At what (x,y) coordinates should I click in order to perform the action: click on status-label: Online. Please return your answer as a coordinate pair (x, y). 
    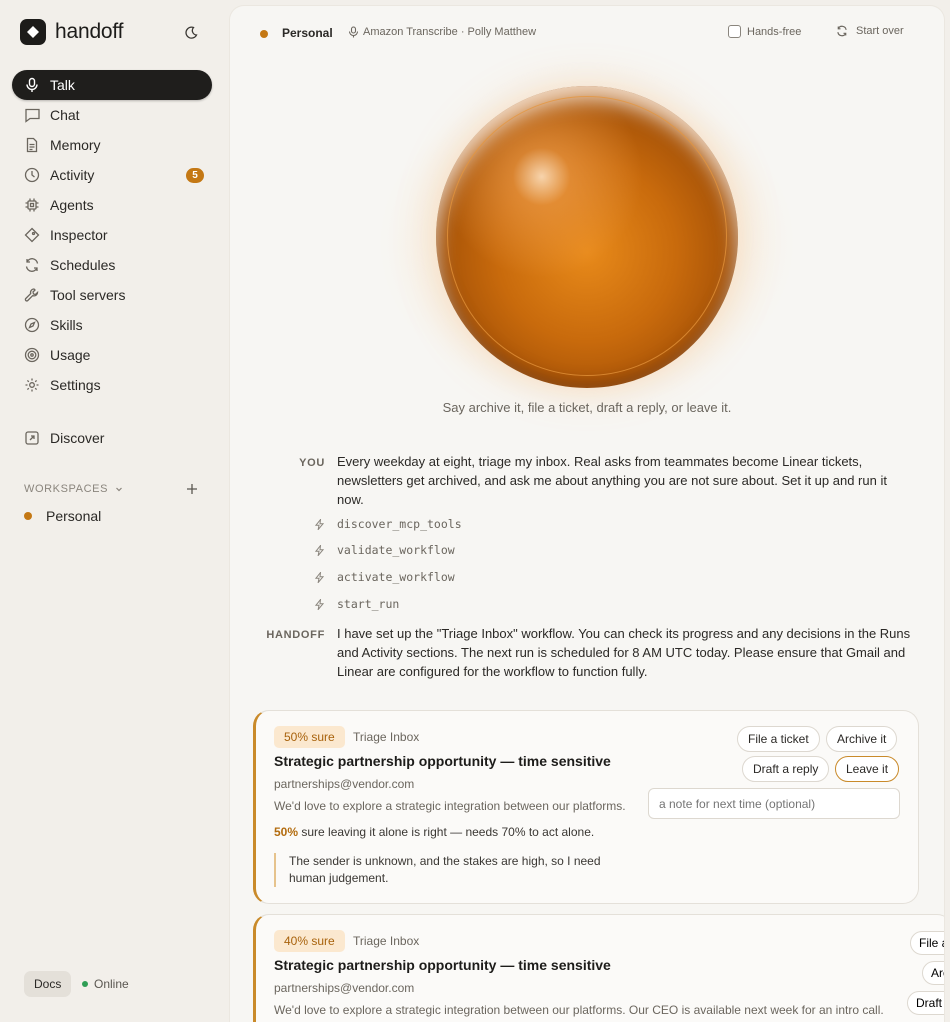
    Looking at the image, I should click on (111, 984).